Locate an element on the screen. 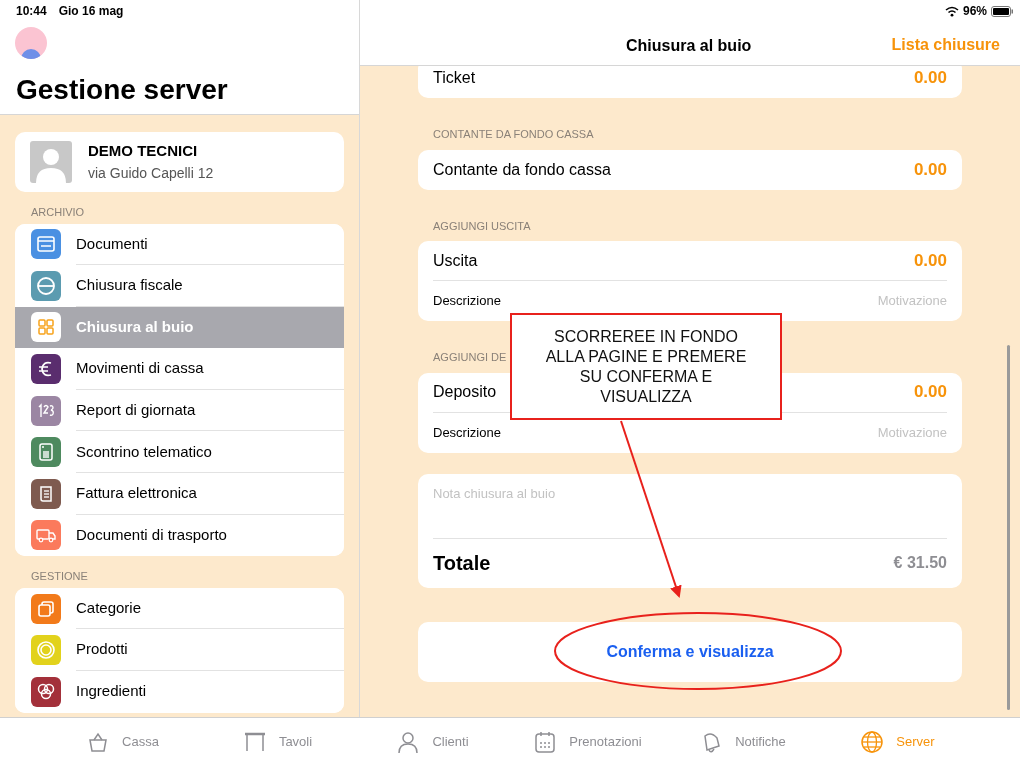 The image size is (1020, 765). sidebar-item: Categorie is located at coordinates (179, 608).